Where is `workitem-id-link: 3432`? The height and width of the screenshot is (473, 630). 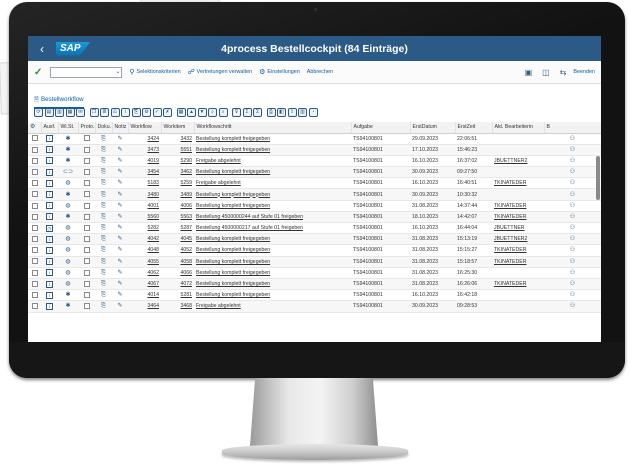 workitem-id-link: 3432 is located at coordinates (177, 139).